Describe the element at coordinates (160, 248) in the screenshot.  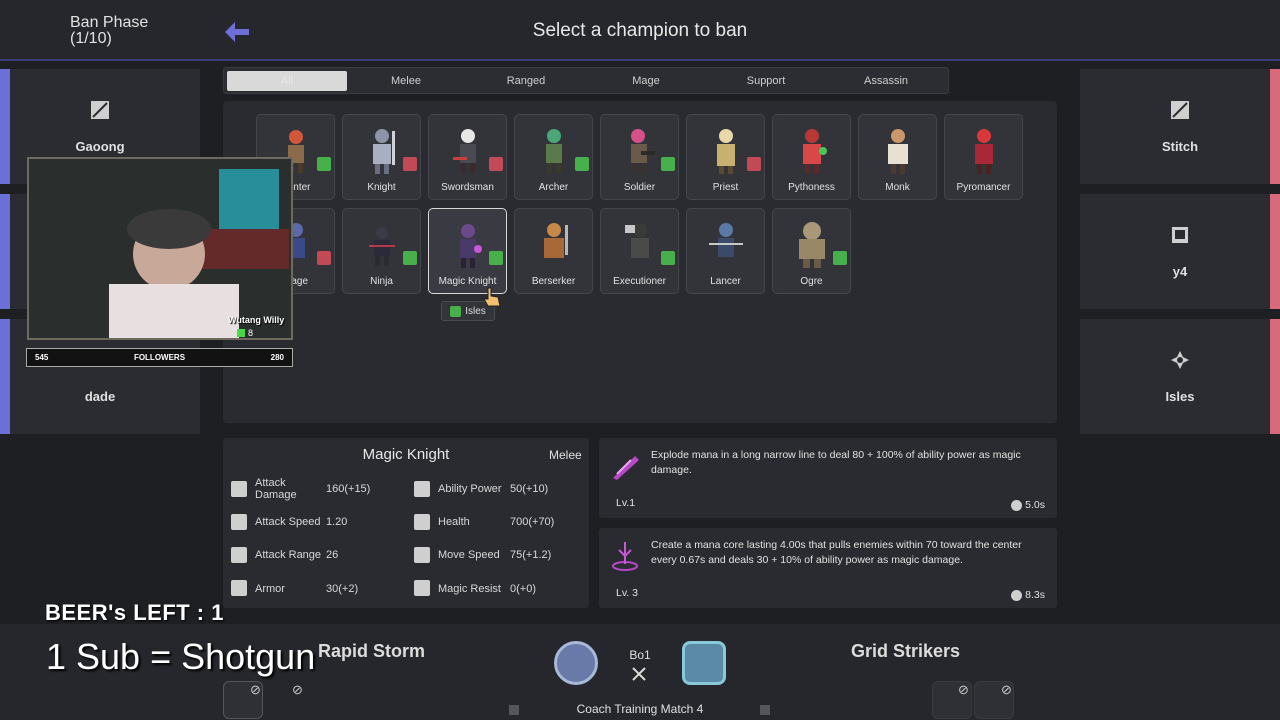
I see `webcam-overlay` at that location.